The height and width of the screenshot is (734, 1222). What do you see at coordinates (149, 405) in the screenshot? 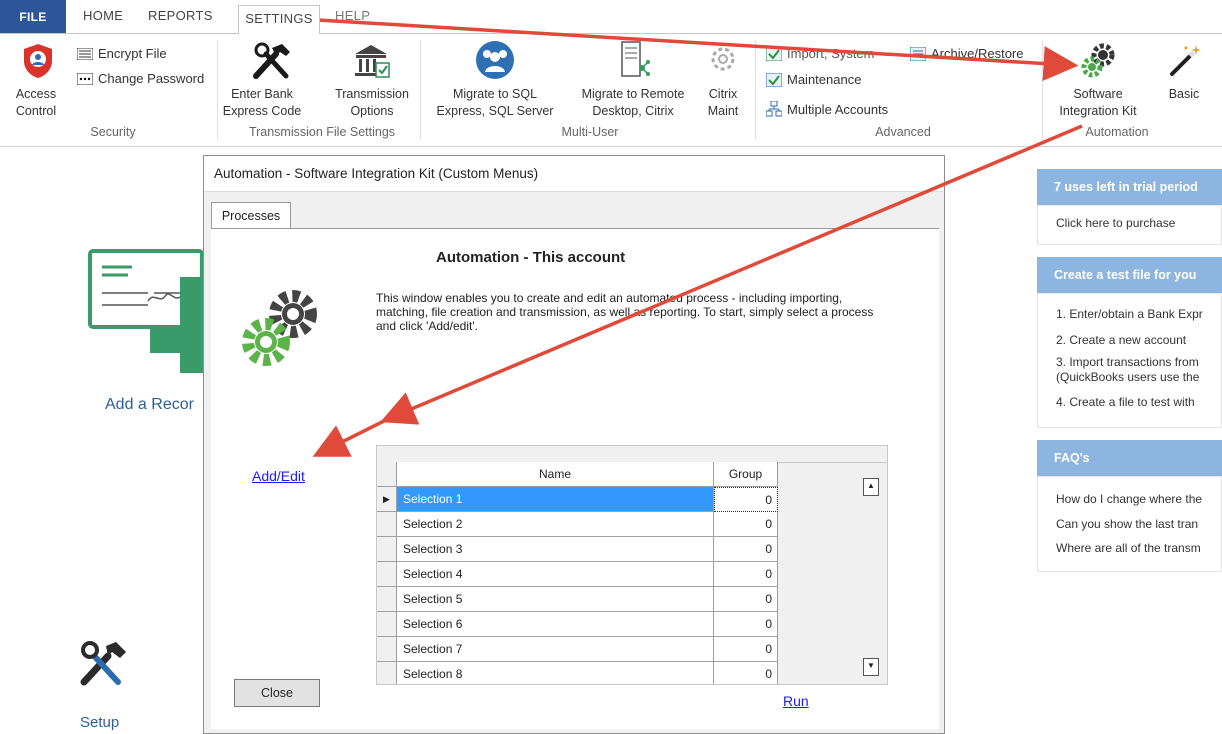
I see `add-record-label: Add a Recor` at bounding box center [149, 405].